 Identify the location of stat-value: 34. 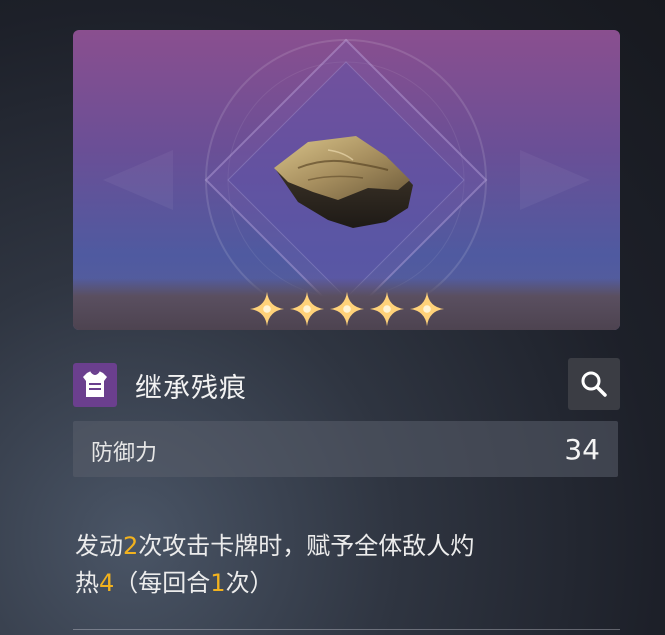
(582, 449).